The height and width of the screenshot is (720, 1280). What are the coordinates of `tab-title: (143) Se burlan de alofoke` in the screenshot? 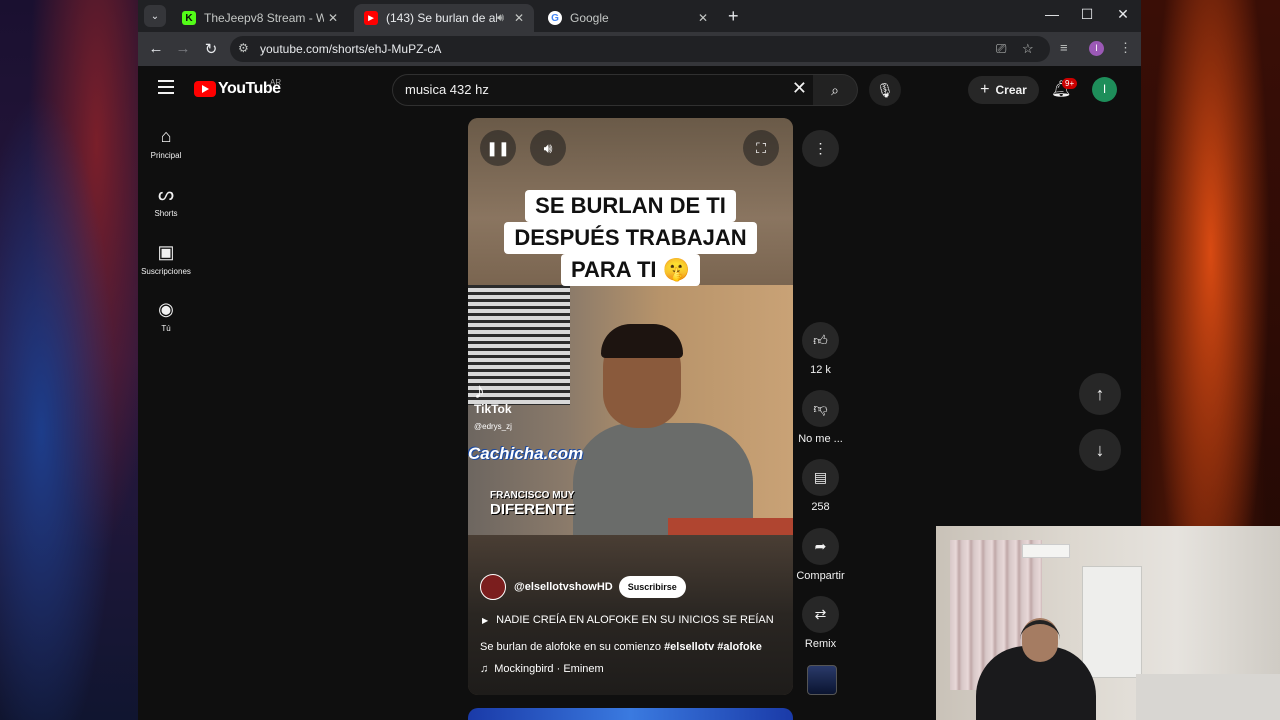 It's located at (441, 18).